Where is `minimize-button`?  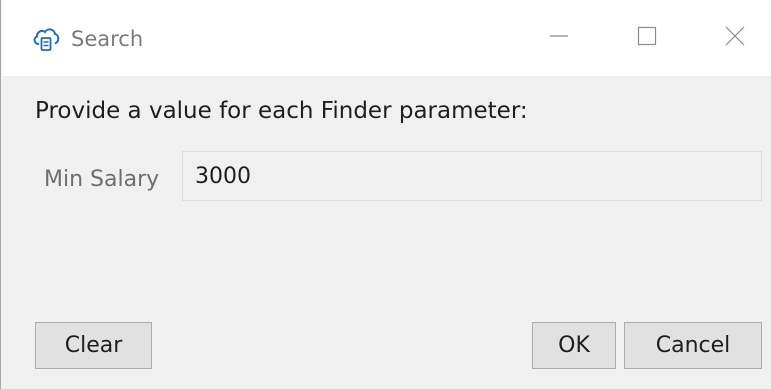 minimize-button is located at coordinates (559, 38).